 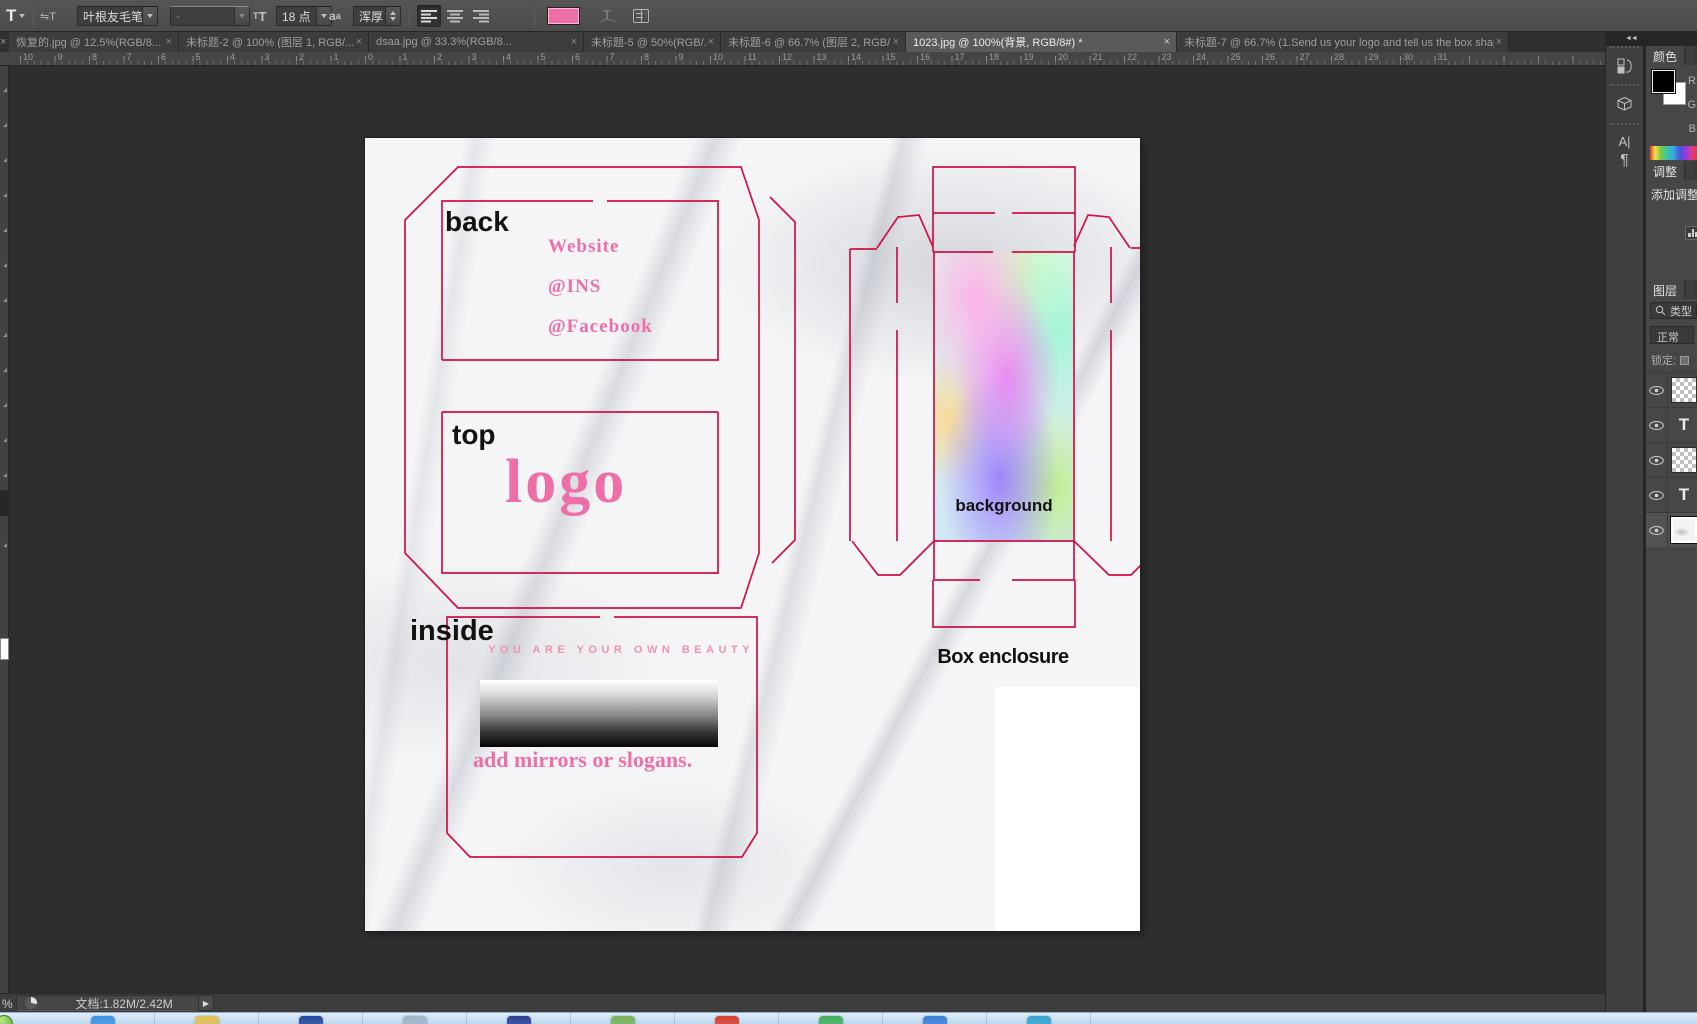 I want to click on filter-type-label: 类型, so click(x=1681, y=311).